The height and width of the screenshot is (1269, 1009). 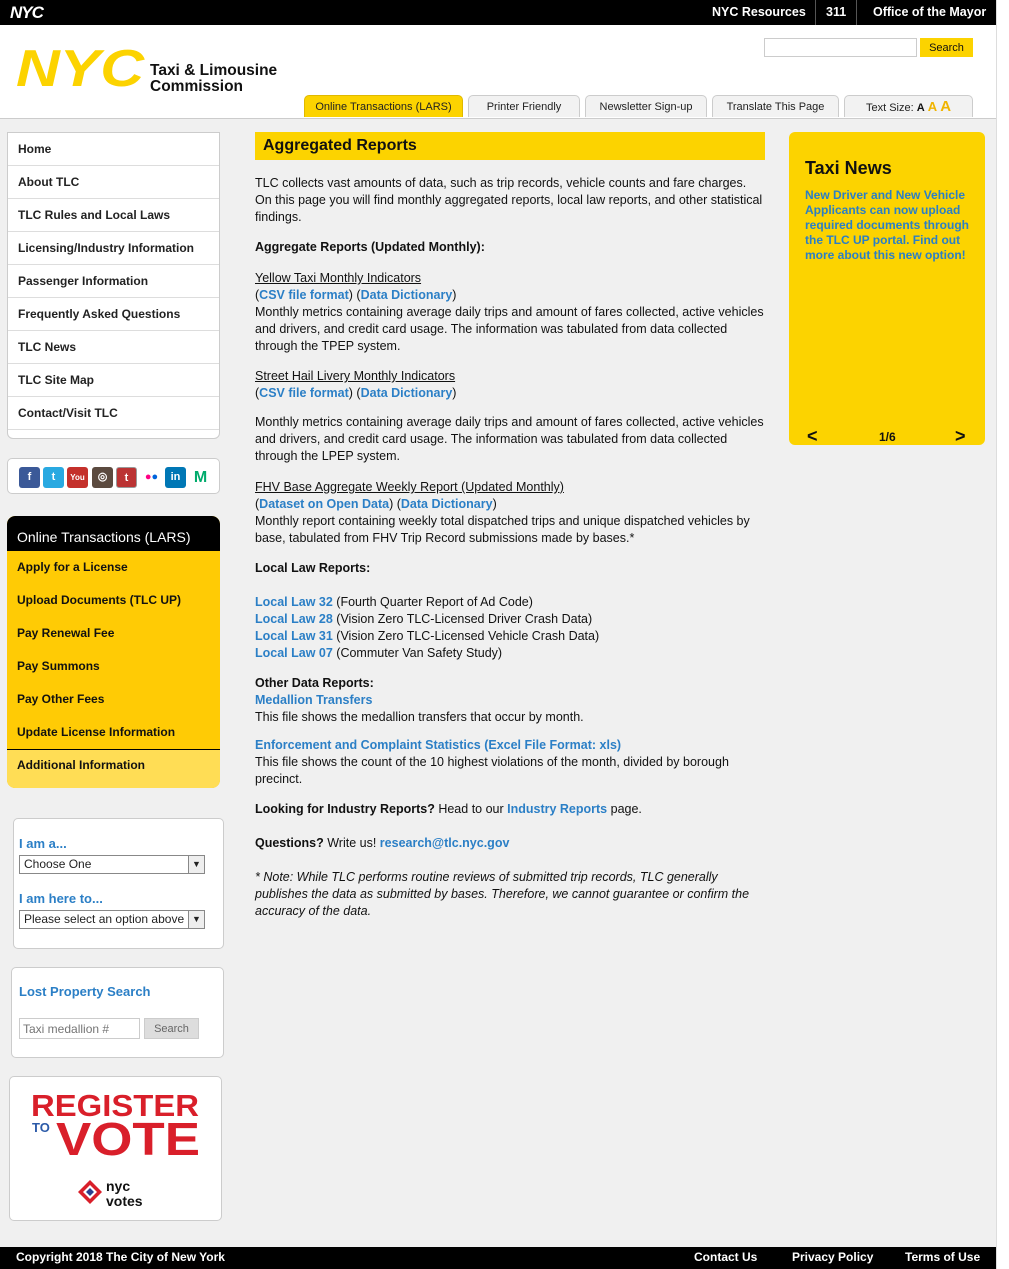 I want to click on lost-property-title: Lost Property Search, so click(x=85, y=991).